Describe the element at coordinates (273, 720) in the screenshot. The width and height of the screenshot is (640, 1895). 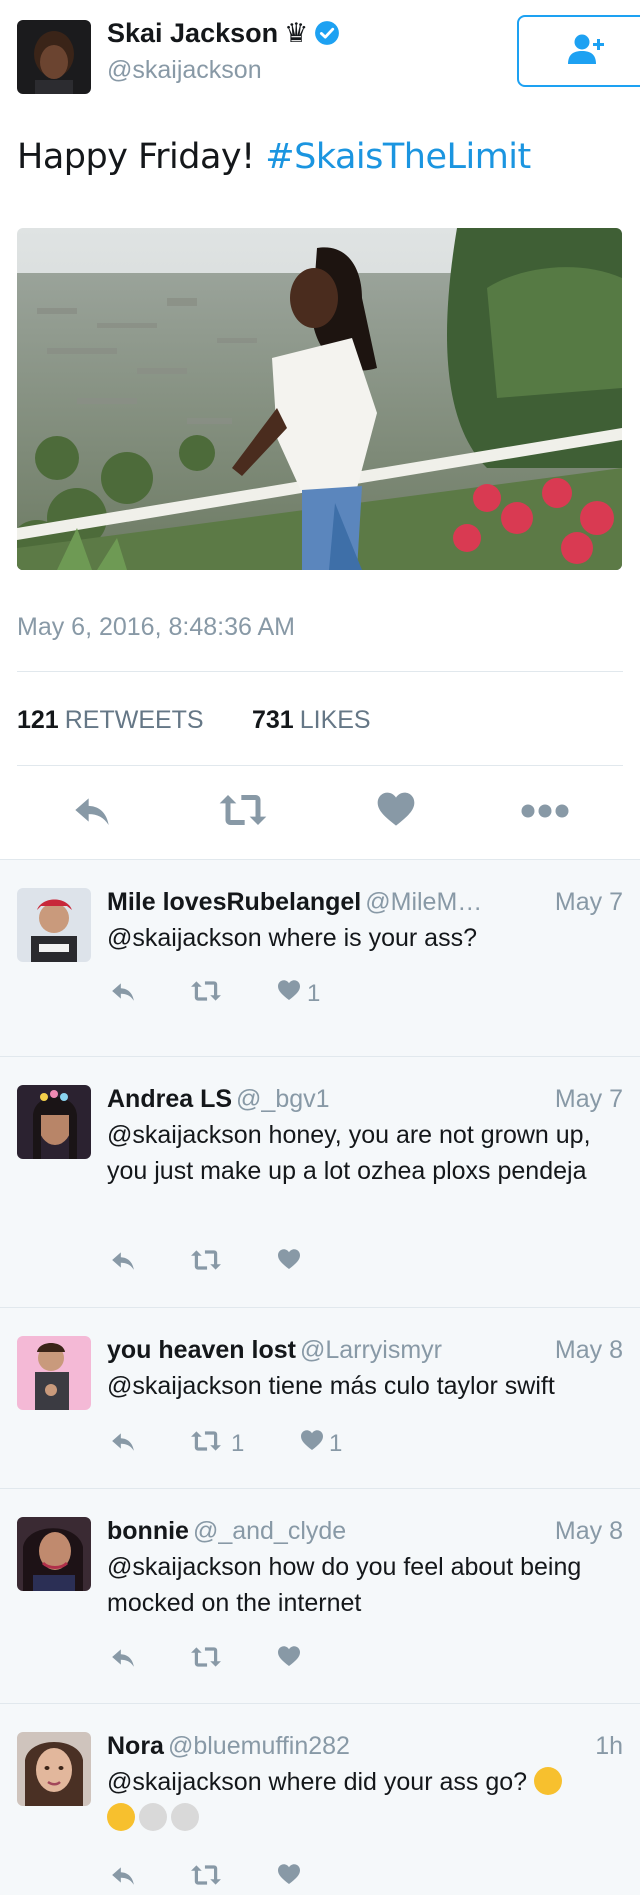
I see `likes-count: 731` at that location.